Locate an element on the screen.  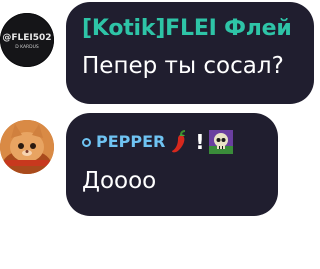
chili-pepper-icon is located at coordinates (180, 142).